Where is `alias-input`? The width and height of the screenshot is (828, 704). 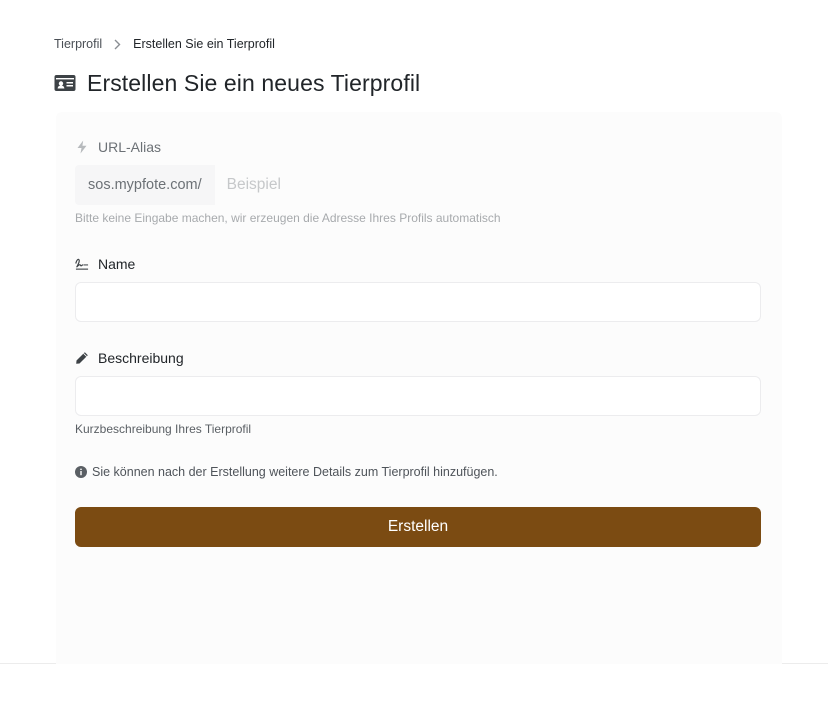
alias-input is located at coordinates (487, 185).